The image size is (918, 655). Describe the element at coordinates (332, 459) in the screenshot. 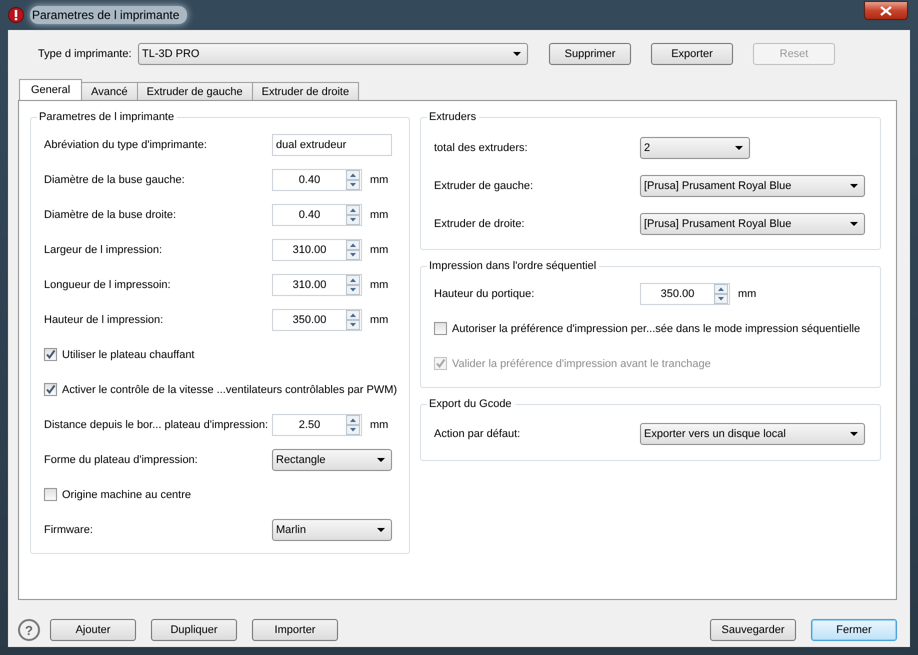

I see `dropdown: Rectangle` at that location.